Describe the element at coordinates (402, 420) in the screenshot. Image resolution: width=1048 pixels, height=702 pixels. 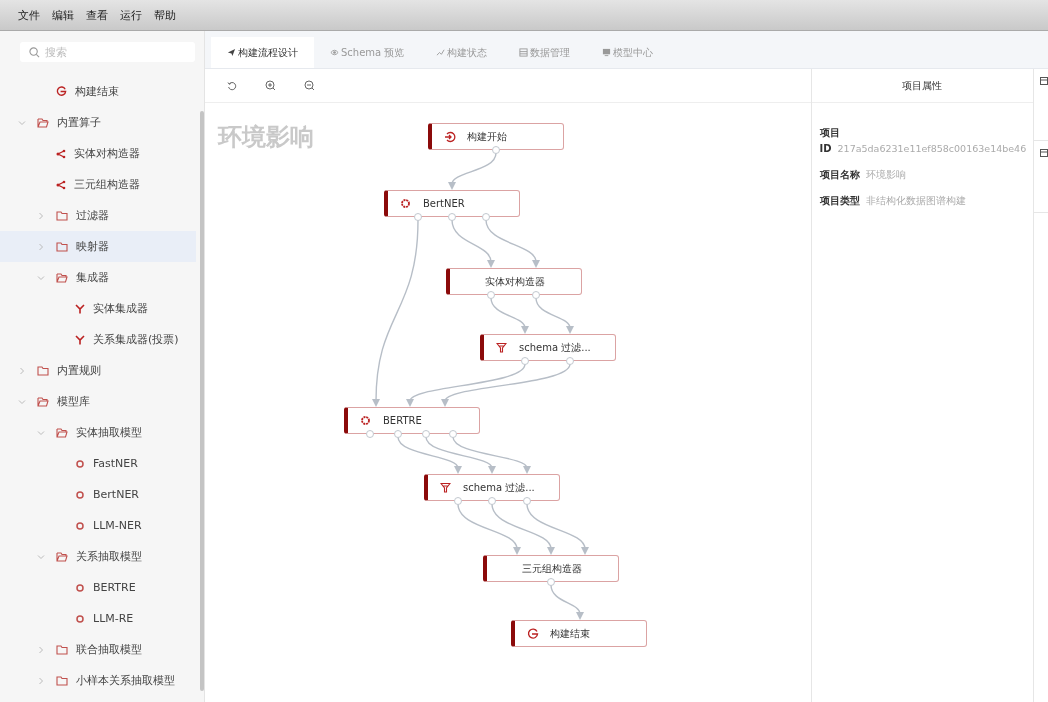
I see `node-label: BERTRE` at that location.